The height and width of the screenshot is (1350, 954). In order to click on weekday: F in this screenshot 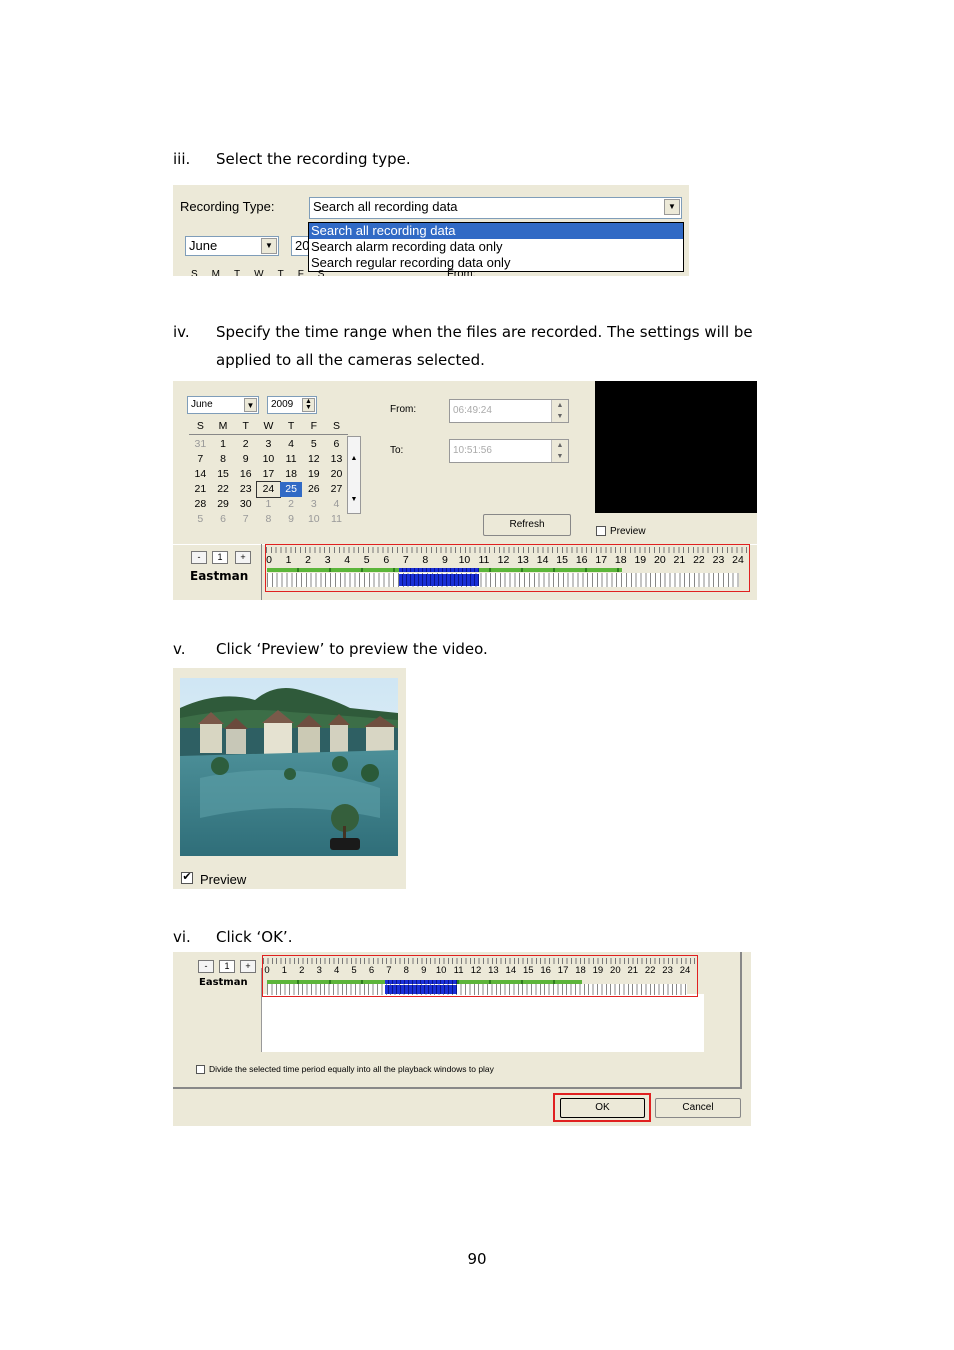, I will do `click(313, 426)`.